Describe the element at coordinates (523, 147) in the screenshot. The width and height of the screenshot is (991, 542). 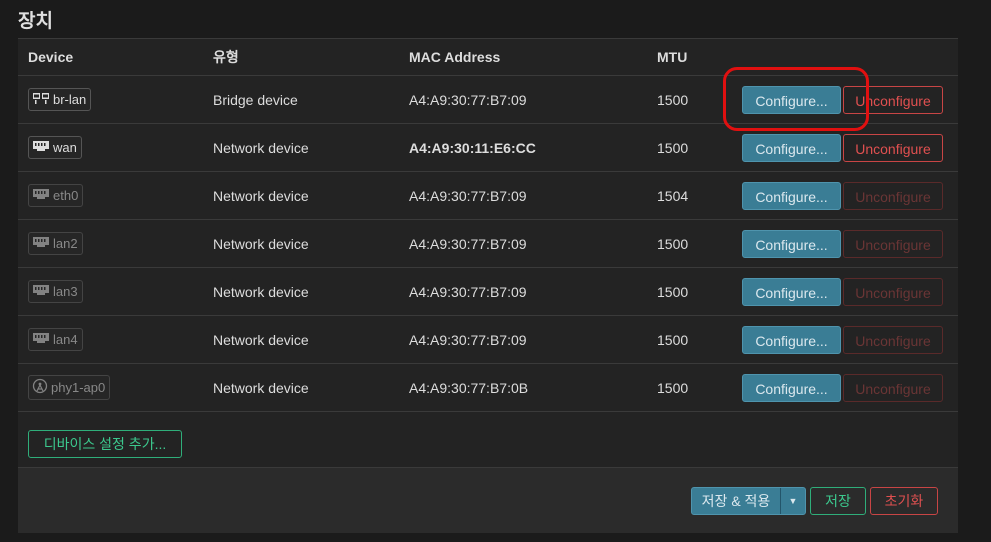
I see `mac-address: A4:A9:30:11:E6:CC` at that location.